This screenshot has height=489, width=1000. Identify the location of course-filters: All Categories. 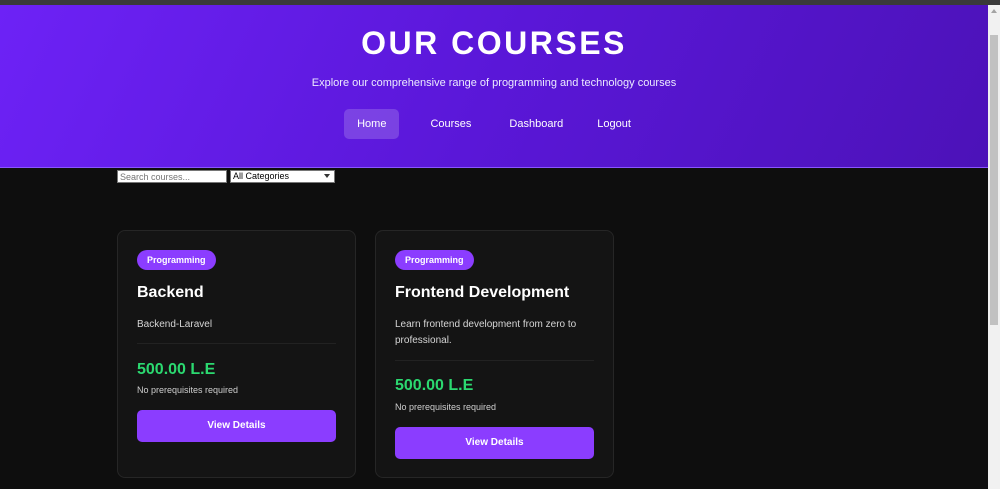
(226, 176).